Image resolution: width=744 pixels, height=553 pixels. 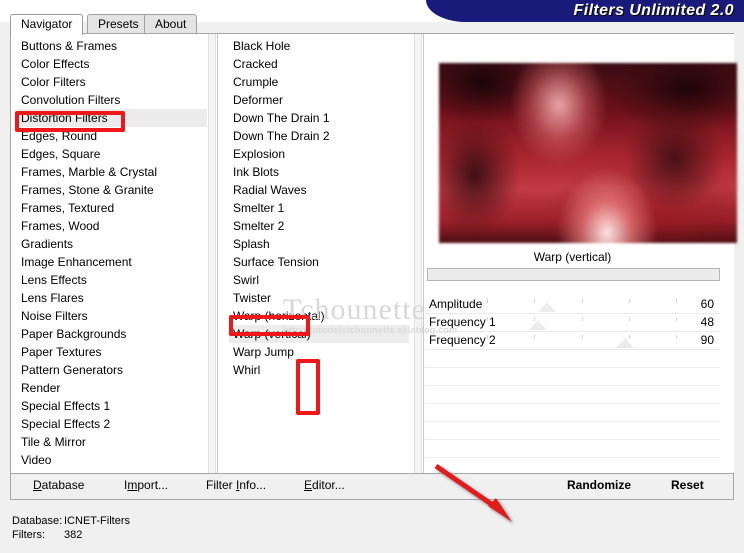 I want to click on parameter-table: Amplitude 60 Frequency 1 48 Frequency 2 90, so click(x=572, y=377).